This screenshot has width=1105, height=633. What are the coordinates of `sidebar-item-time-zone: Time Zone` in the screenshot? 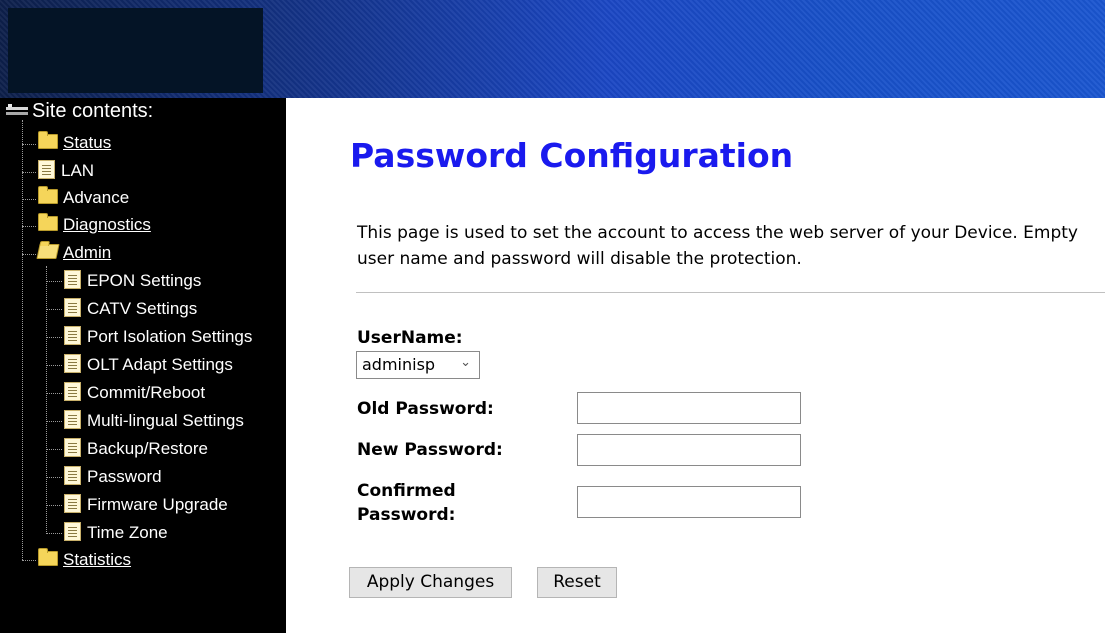 It's located at (116, 532).